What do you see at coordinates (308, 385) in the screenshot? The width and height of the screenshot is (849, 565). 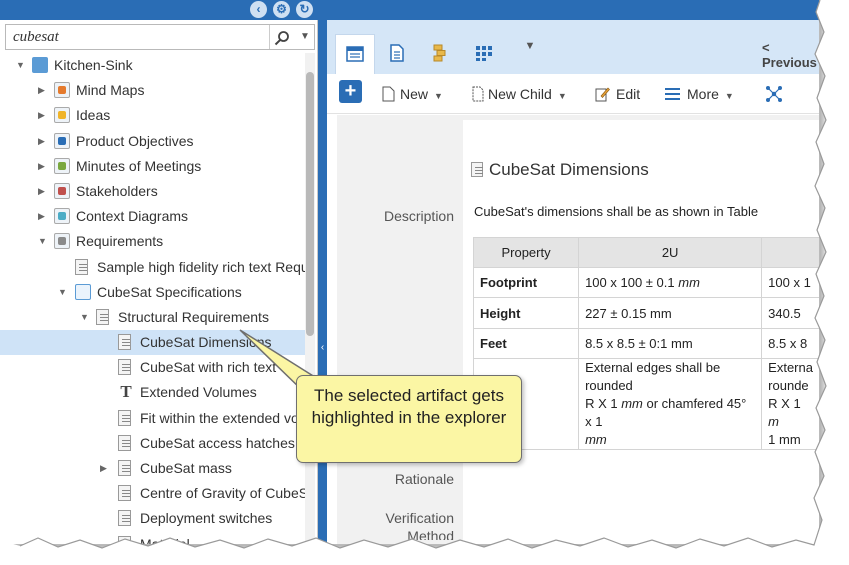 I see `callout-pointer-join` at bounding box center [308, 385].